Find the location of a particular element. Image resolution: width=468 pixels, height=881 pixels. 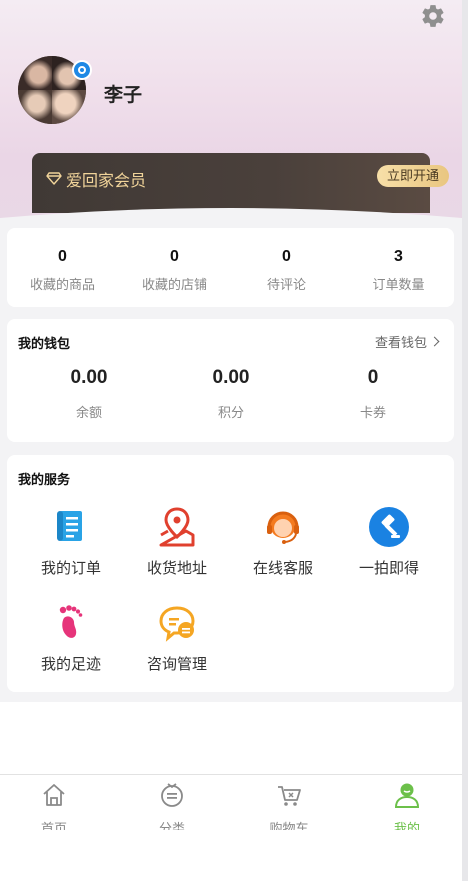

stats-card: 0 收藏的商品 0 收藏的店铺 0 待评论 3 订单数量 is located at coordinates (230, 267).